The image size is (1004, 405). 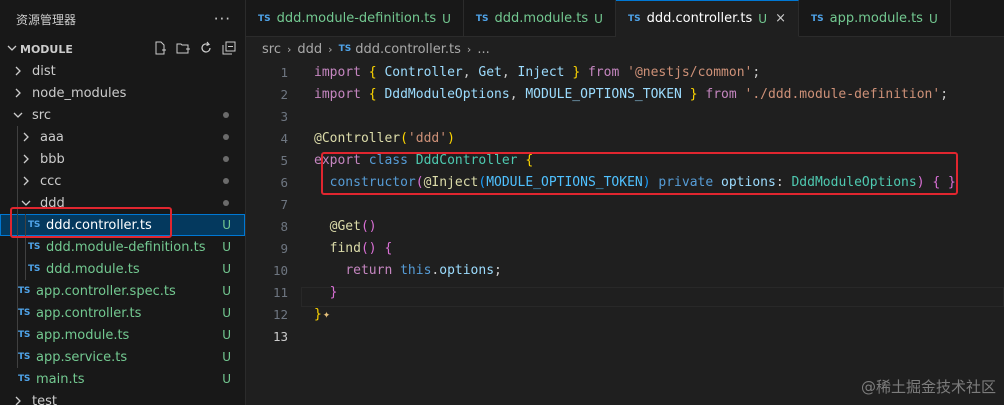 I want to click on code-line: 7, so click(x=625, y=204).